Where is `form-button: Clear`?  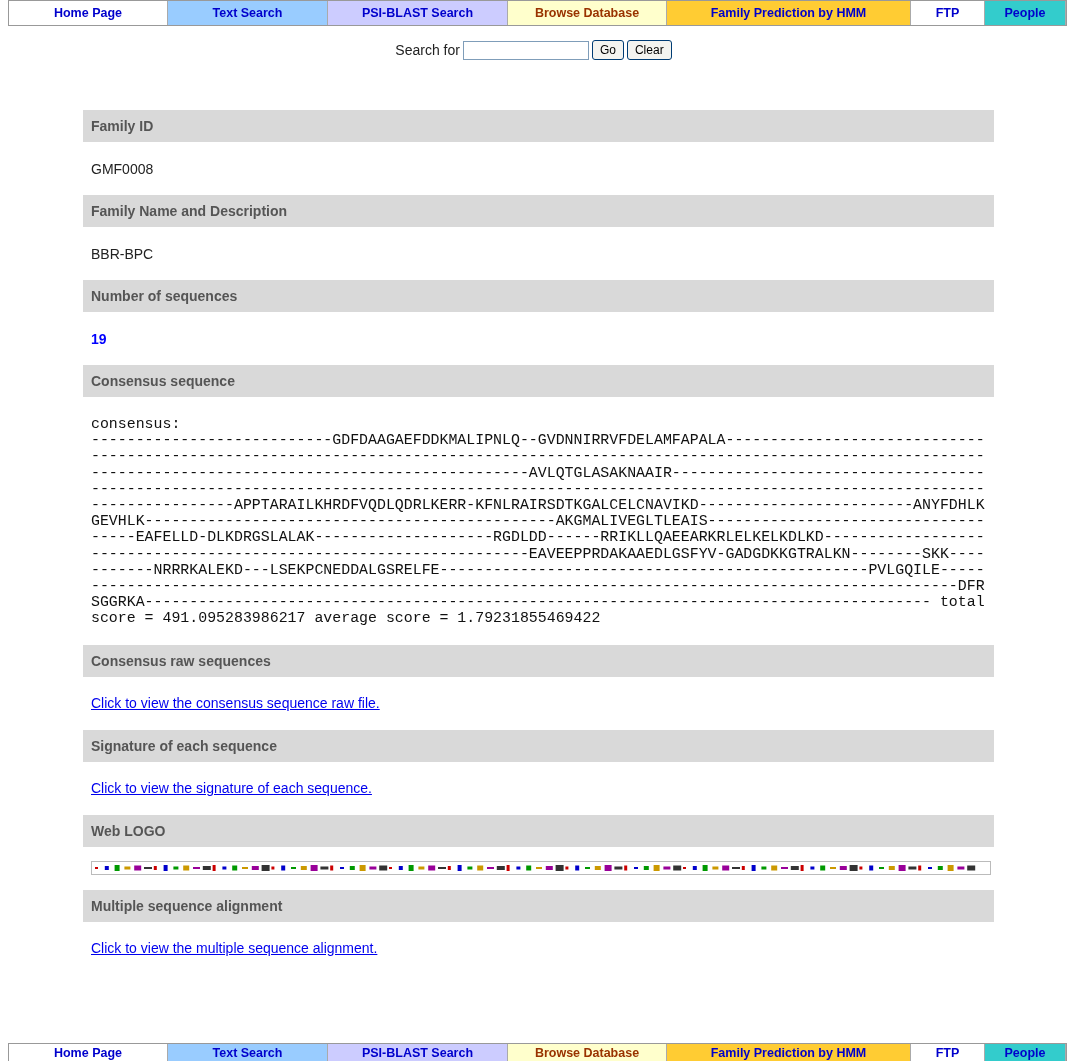 form-button: Clear is located at coordinates (649, 50).